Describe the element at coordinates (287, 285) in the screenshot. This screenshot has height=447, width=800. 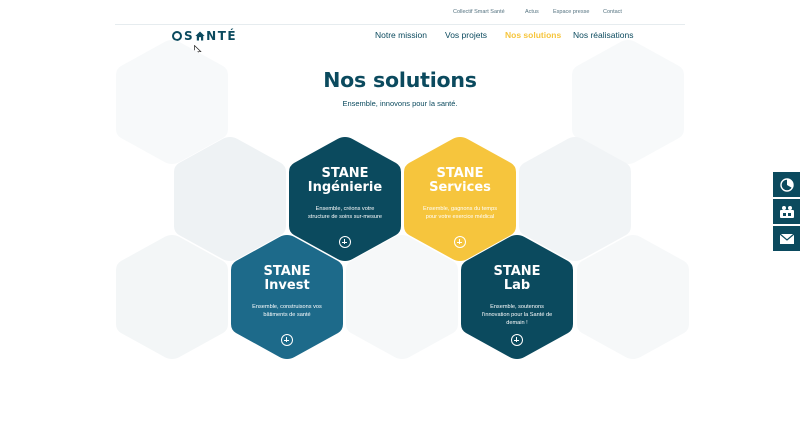
I see `solution-name: Invest` at that location.